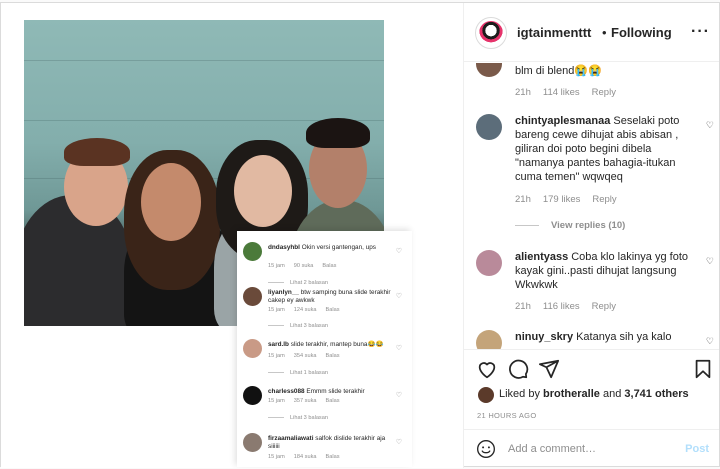  Describe the element at coordinates (641, 32) in the screenshot. I see `following-button: Following` at that location.